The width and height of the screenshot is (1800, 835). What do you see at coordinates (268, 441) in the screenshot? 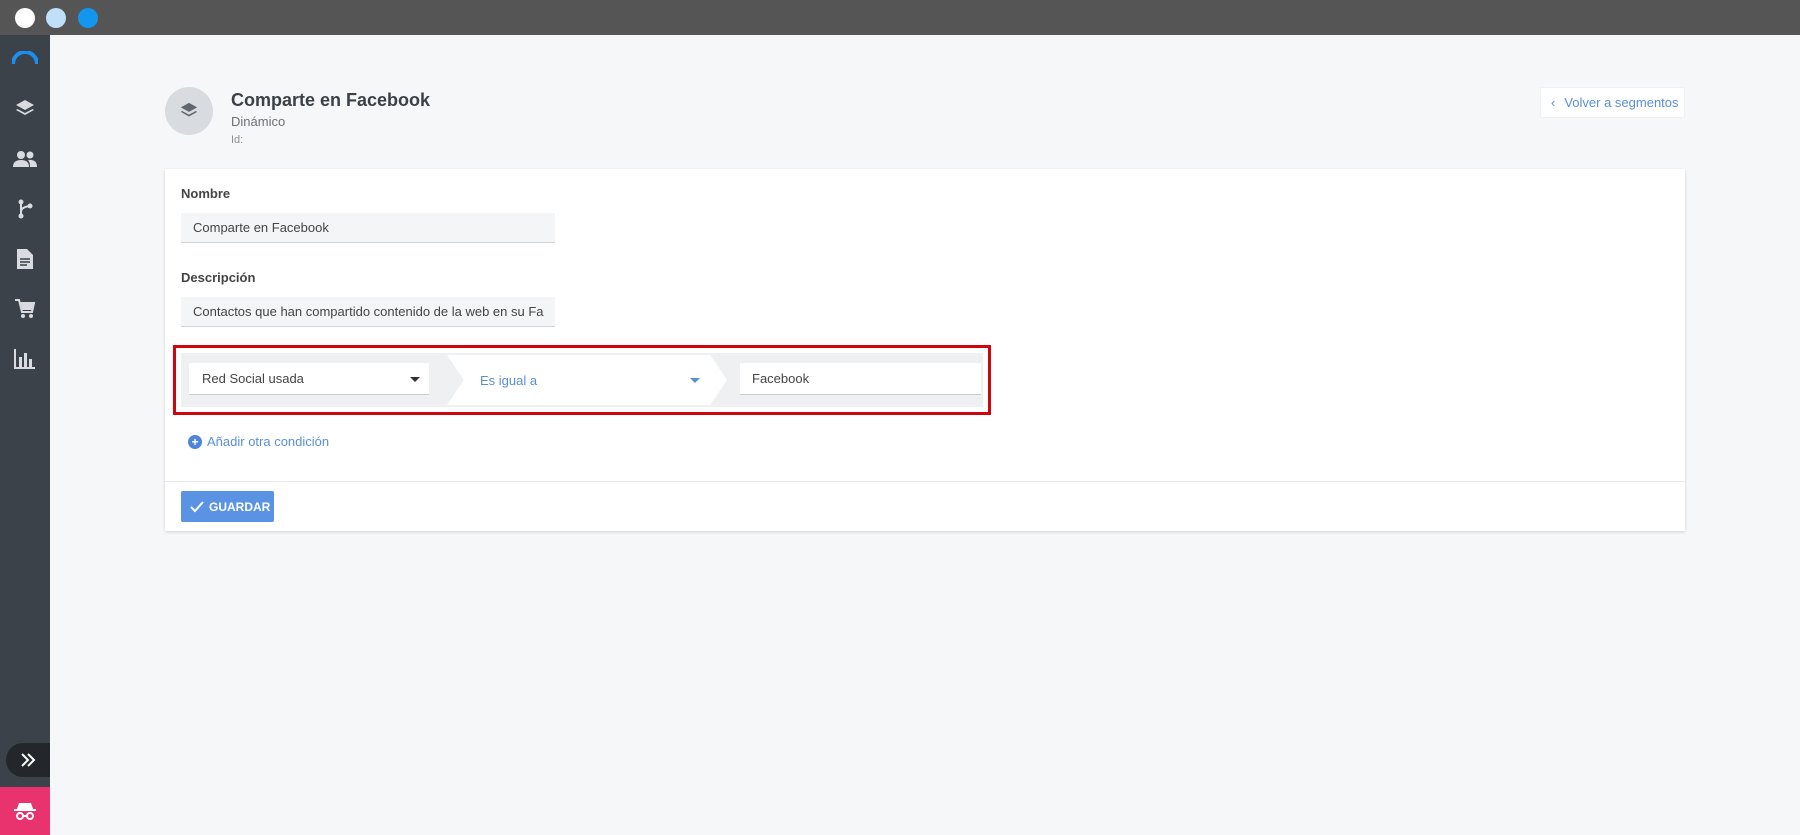
I see `add-condition-label: Añadir otra condición` at bounding box center [268, 441].